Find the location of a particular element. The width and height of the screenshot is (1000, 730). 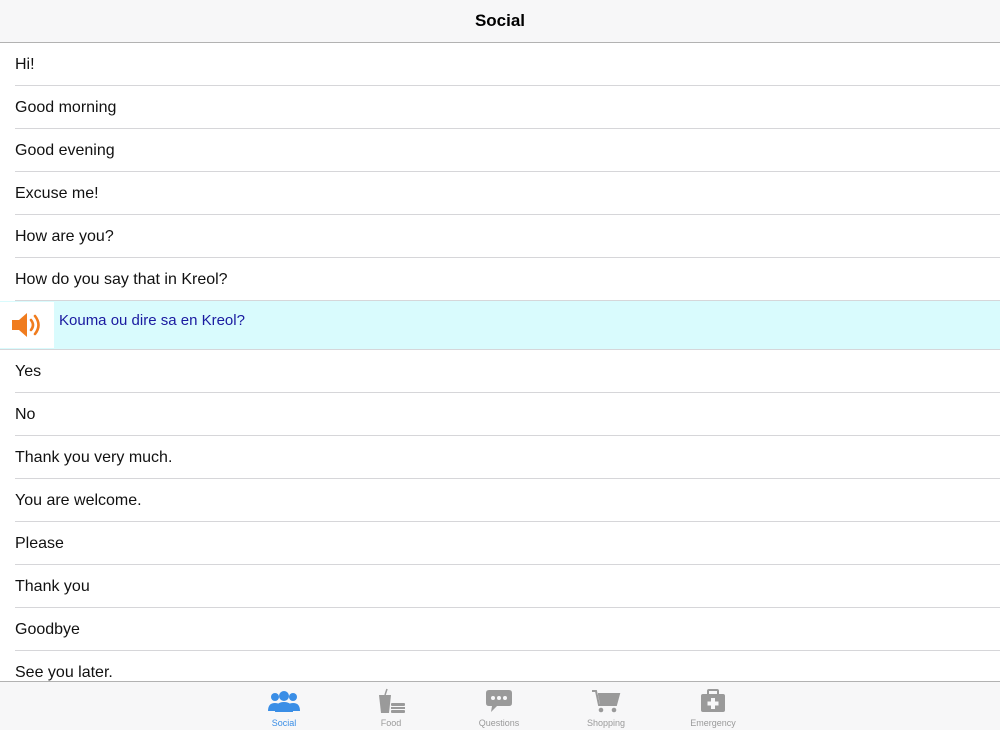

phrase-label: Goodbye is located at coordinates (47, 629).